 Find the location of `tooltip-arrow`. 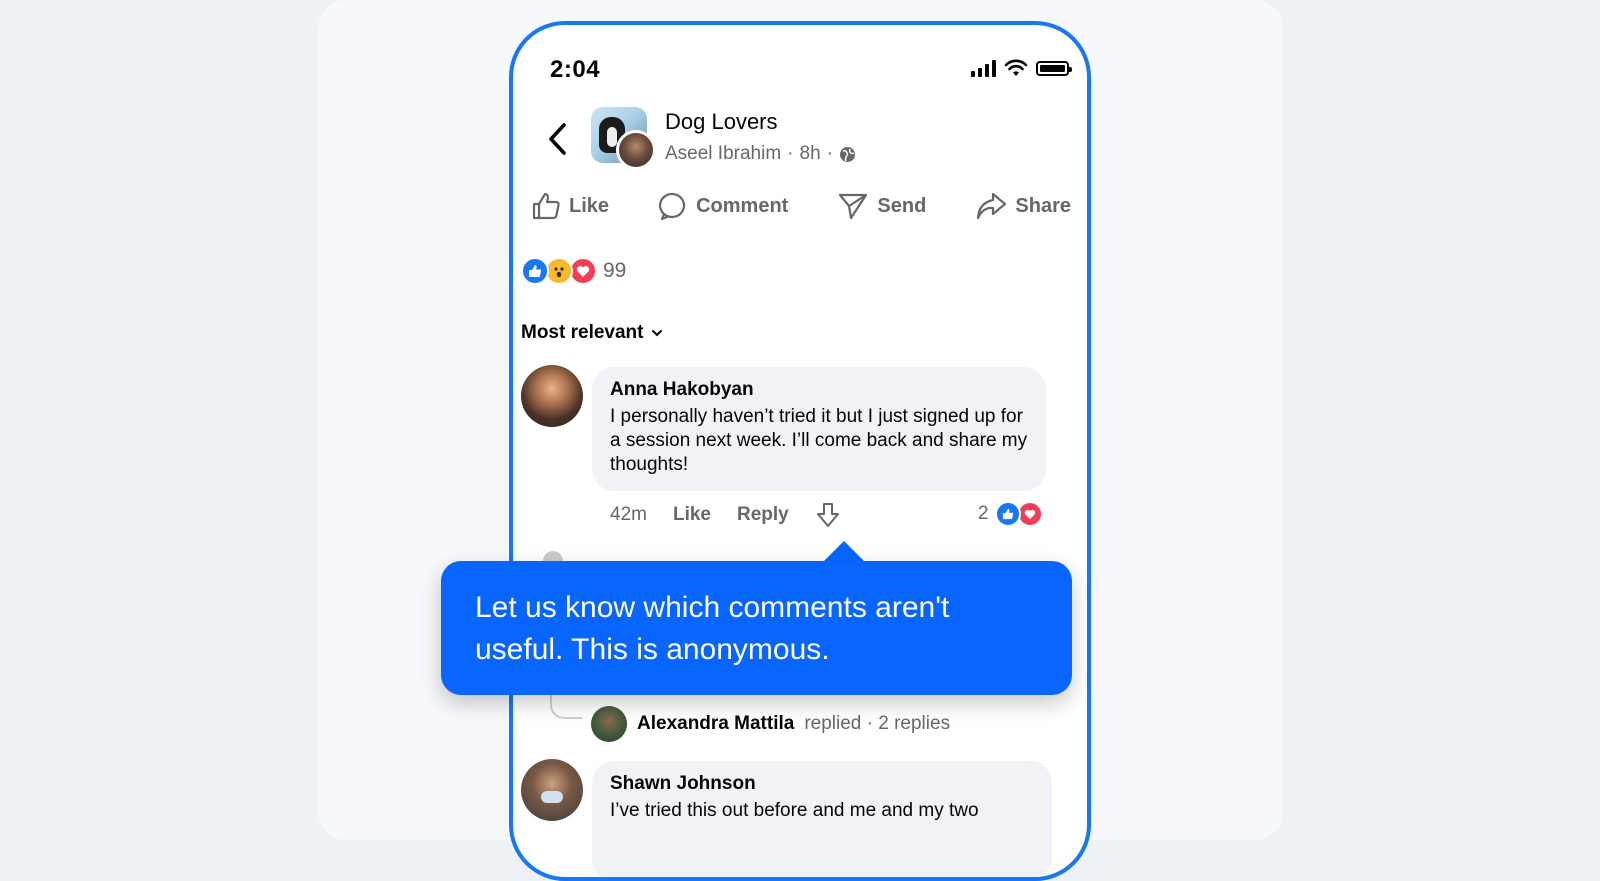

tooltip-arrow is located at coordinates (844, 551).